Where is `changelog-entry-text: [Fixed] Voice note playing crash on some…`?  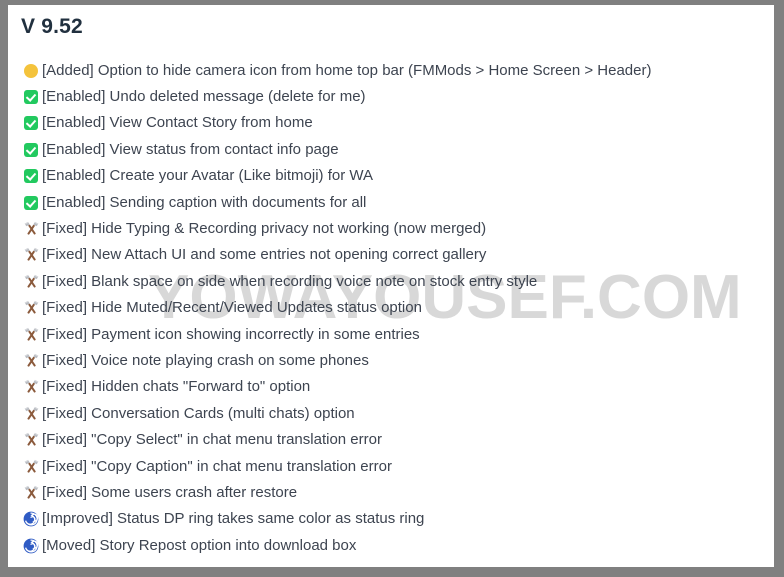 changelog-entry-text: [Fixed] Voice note playing crash on some… is located at coordinates (205, 360).